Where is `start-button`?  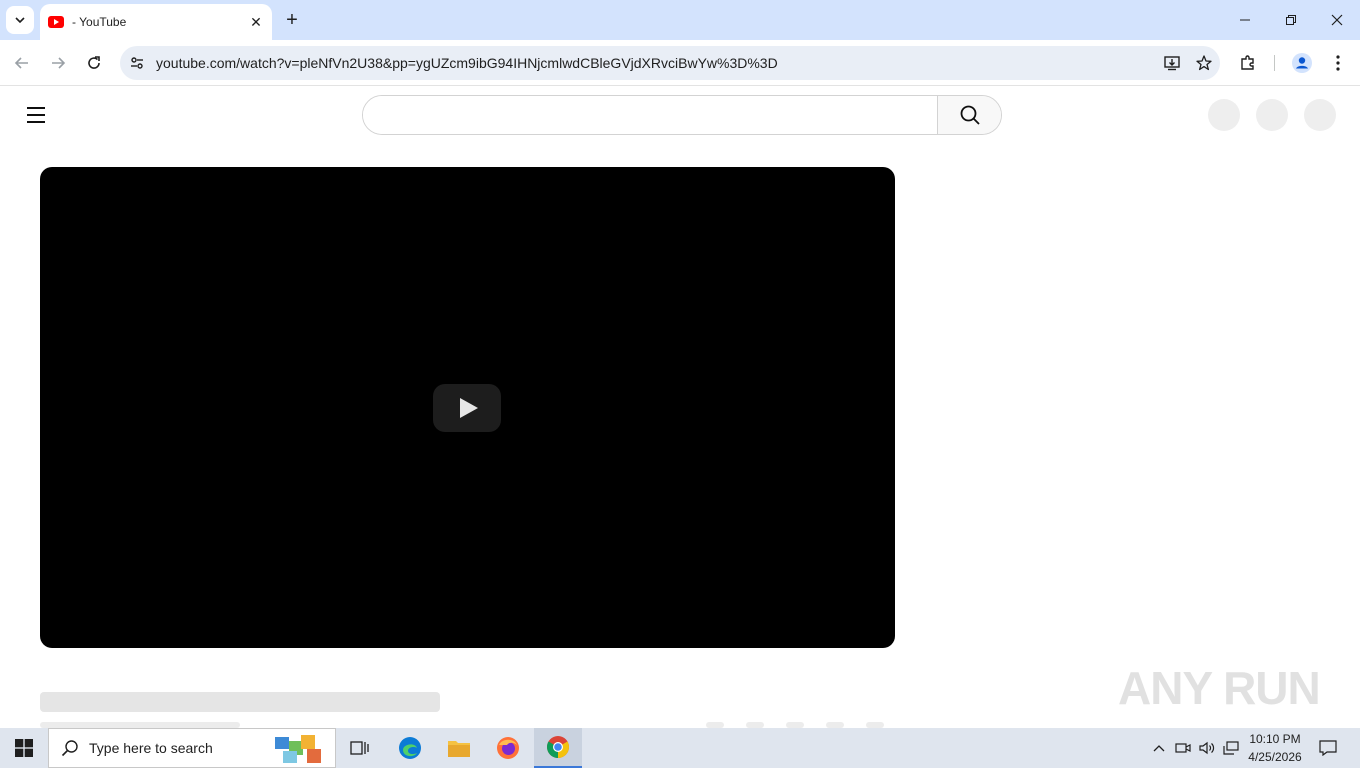 start-button is located at coordinates (24, 748).